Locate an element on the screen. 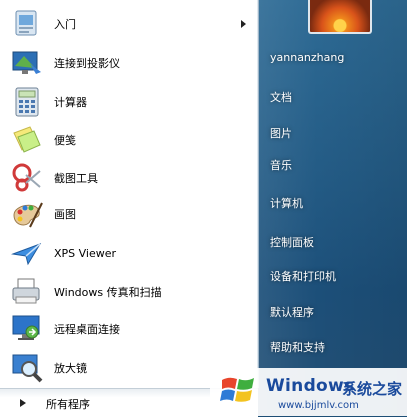 The height and width of the screenshot is (417, 407). submenu-arrow-icon is located at coordinates (243, 24).